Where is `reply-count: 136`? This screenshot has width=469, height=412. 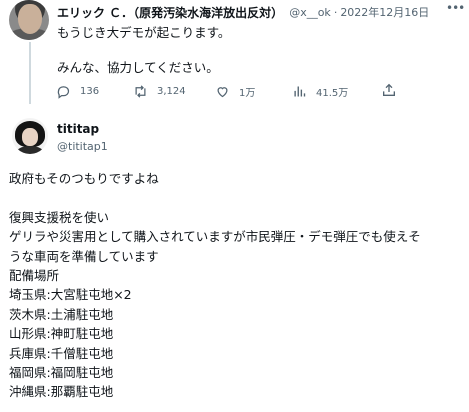 reply-count: 136 is located at coordinates (90, 91).